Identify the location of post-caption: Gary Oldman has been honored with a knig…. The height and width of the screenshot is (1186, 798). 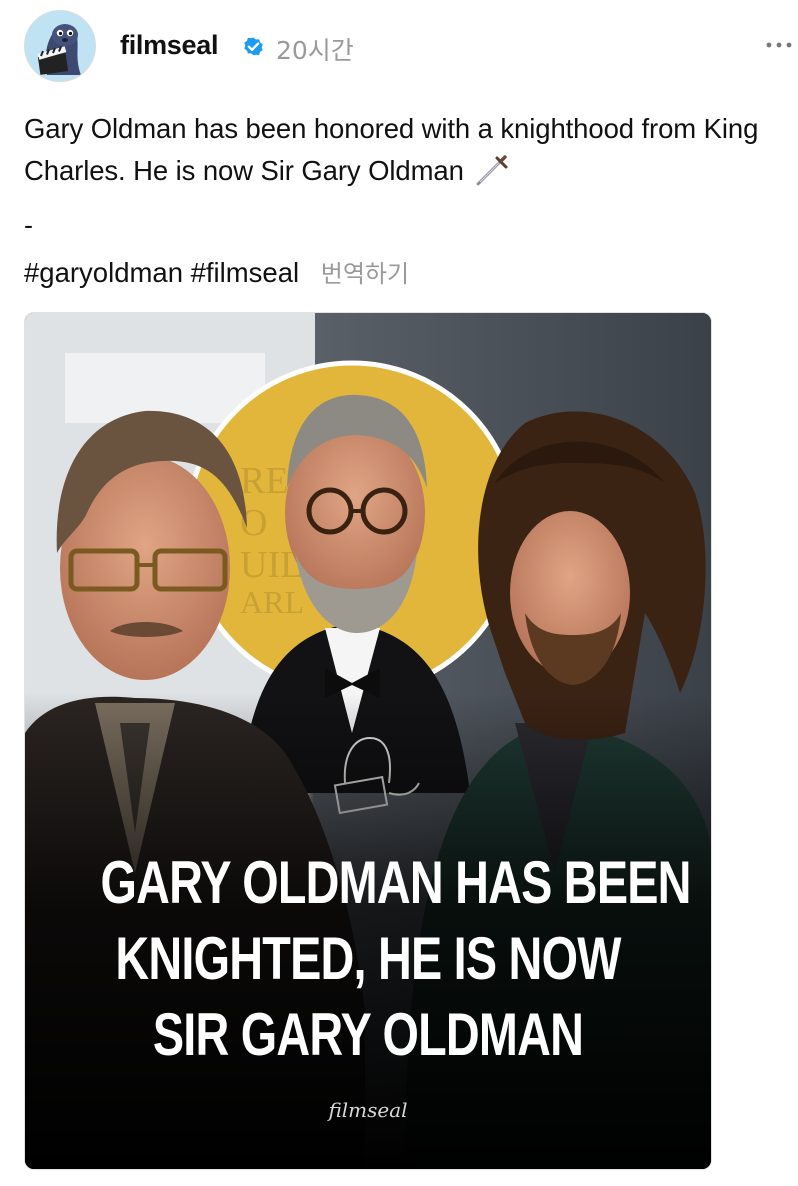
(406, 150).